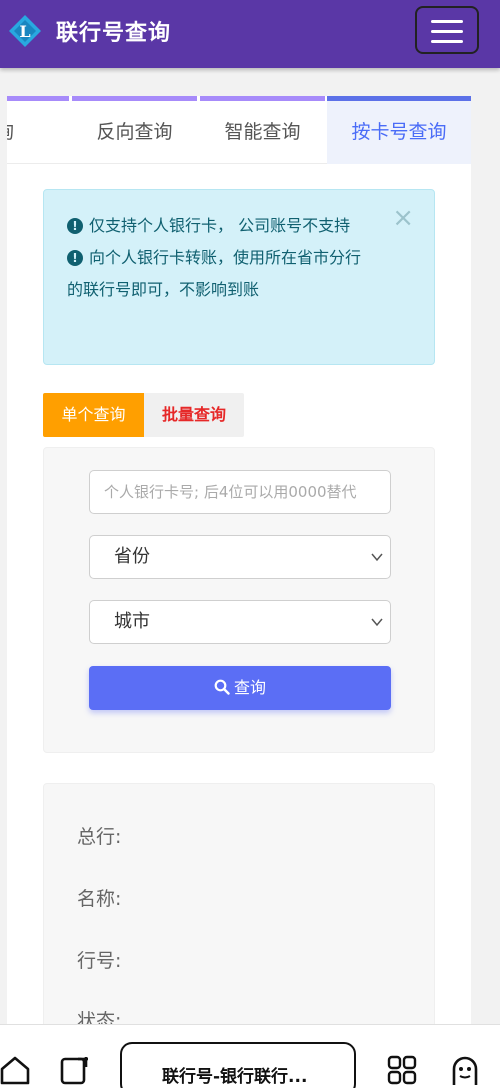 Image resolution: width=500 pixels, height=1088 pixels. Describe the element at coordinates (249, 687) in the screenshot. I see `query-button-label: 查询` at that location.